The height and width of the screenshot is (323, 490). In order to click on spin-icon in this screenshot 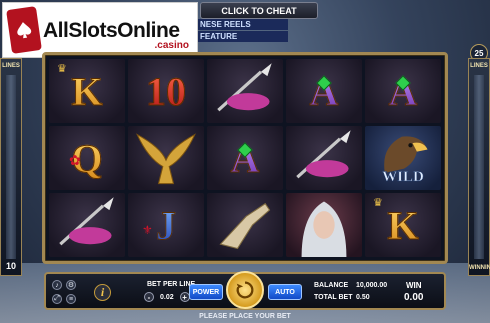, I will do `click(245, 290)`.